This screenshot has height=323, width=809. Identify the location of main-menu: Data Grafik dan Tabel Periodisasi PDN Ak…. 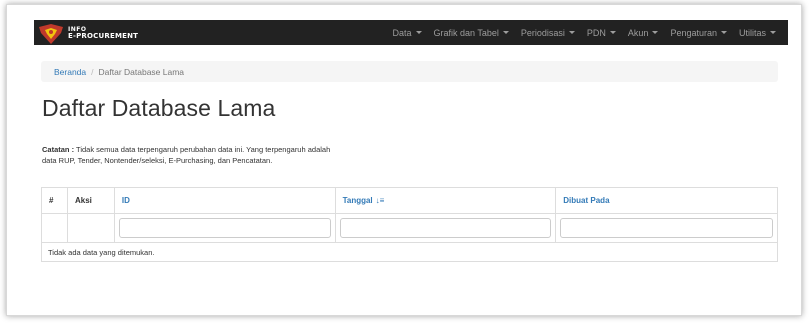
(584, 32).